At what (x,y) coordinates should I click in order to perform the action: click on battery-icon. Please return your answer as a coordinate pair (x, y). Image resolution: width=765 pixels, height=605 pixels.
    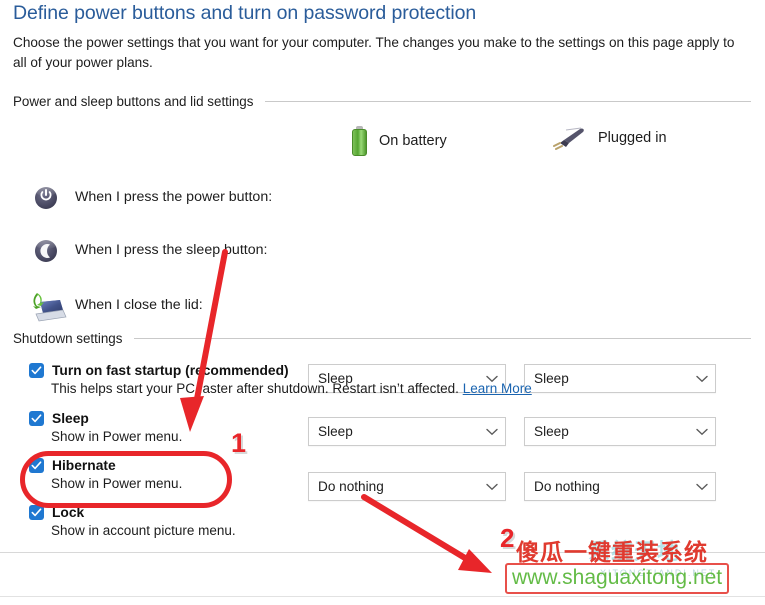
    Looking at the image, I should click on (359, 141).